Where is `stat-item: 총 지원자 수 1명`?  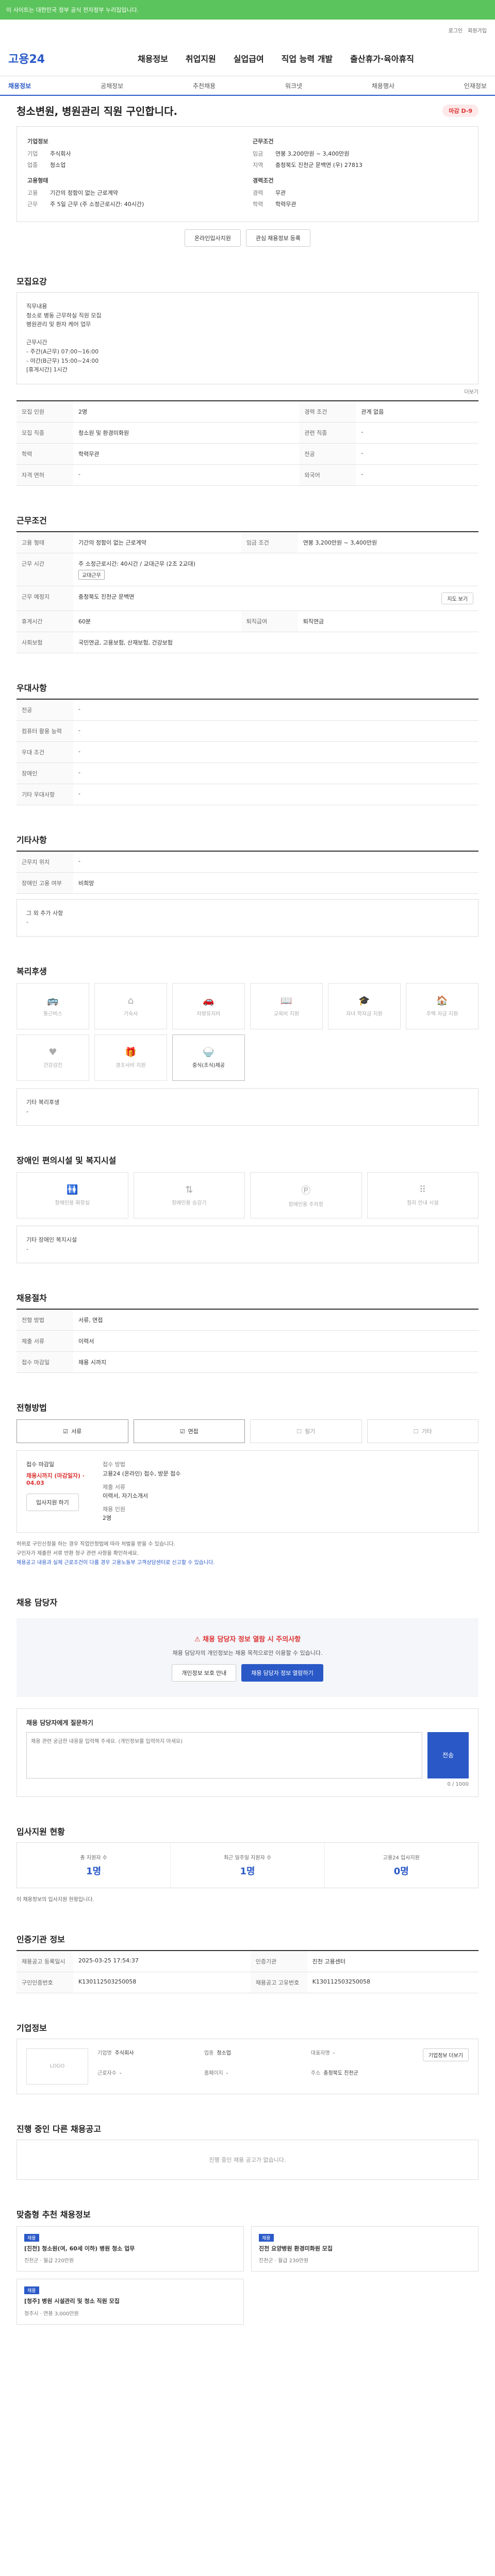
stat-item: 총 지원자 수 1명 is located at coordinates (94, 1865).